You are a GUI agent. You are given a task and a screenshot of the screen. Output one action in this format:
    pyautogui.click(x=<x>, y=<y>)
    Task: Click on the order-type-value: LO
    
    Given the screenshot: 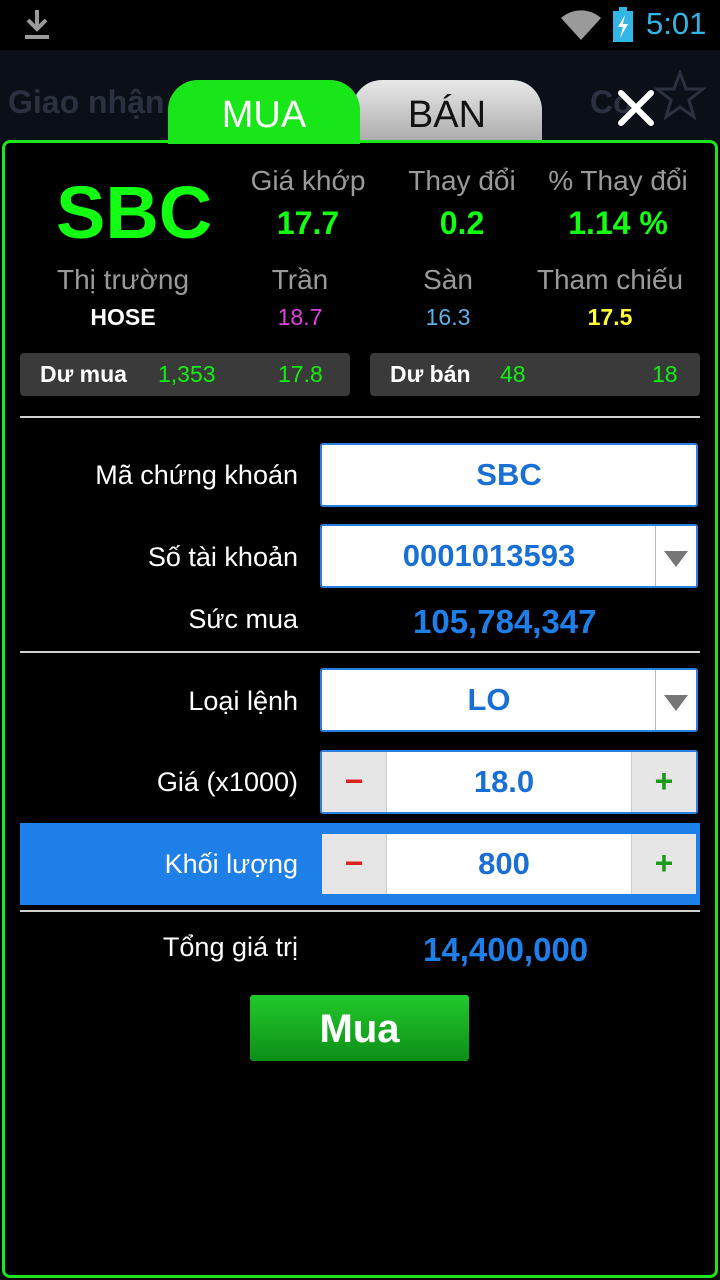 What is the action you would take?
    pyautogui.click(x=489, y=699)
    